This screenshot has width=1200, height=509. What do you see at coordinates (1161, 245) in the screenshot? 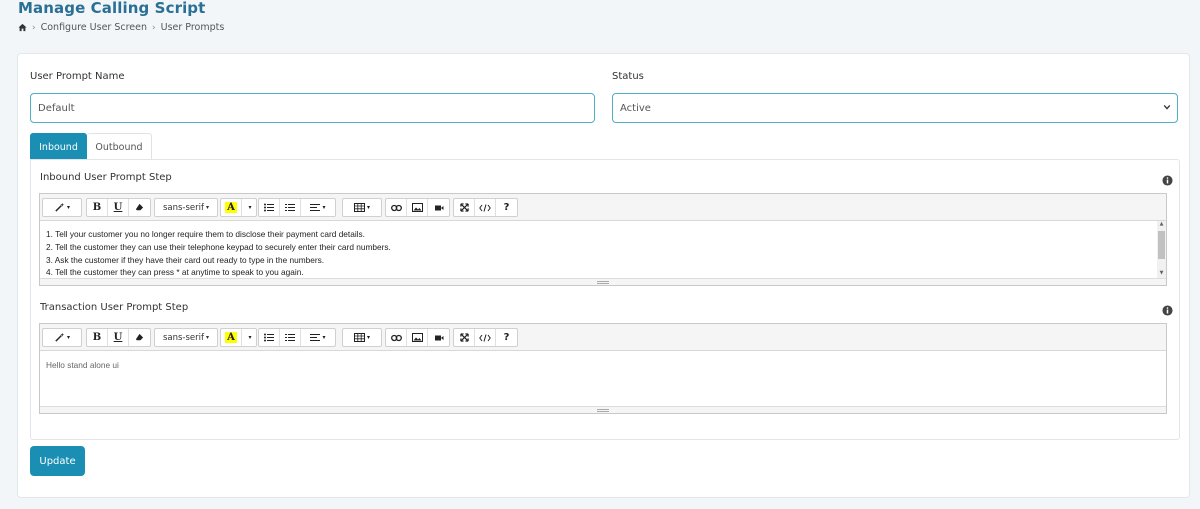
I see `scroll-thumb` at bounding box center [1161, 245].